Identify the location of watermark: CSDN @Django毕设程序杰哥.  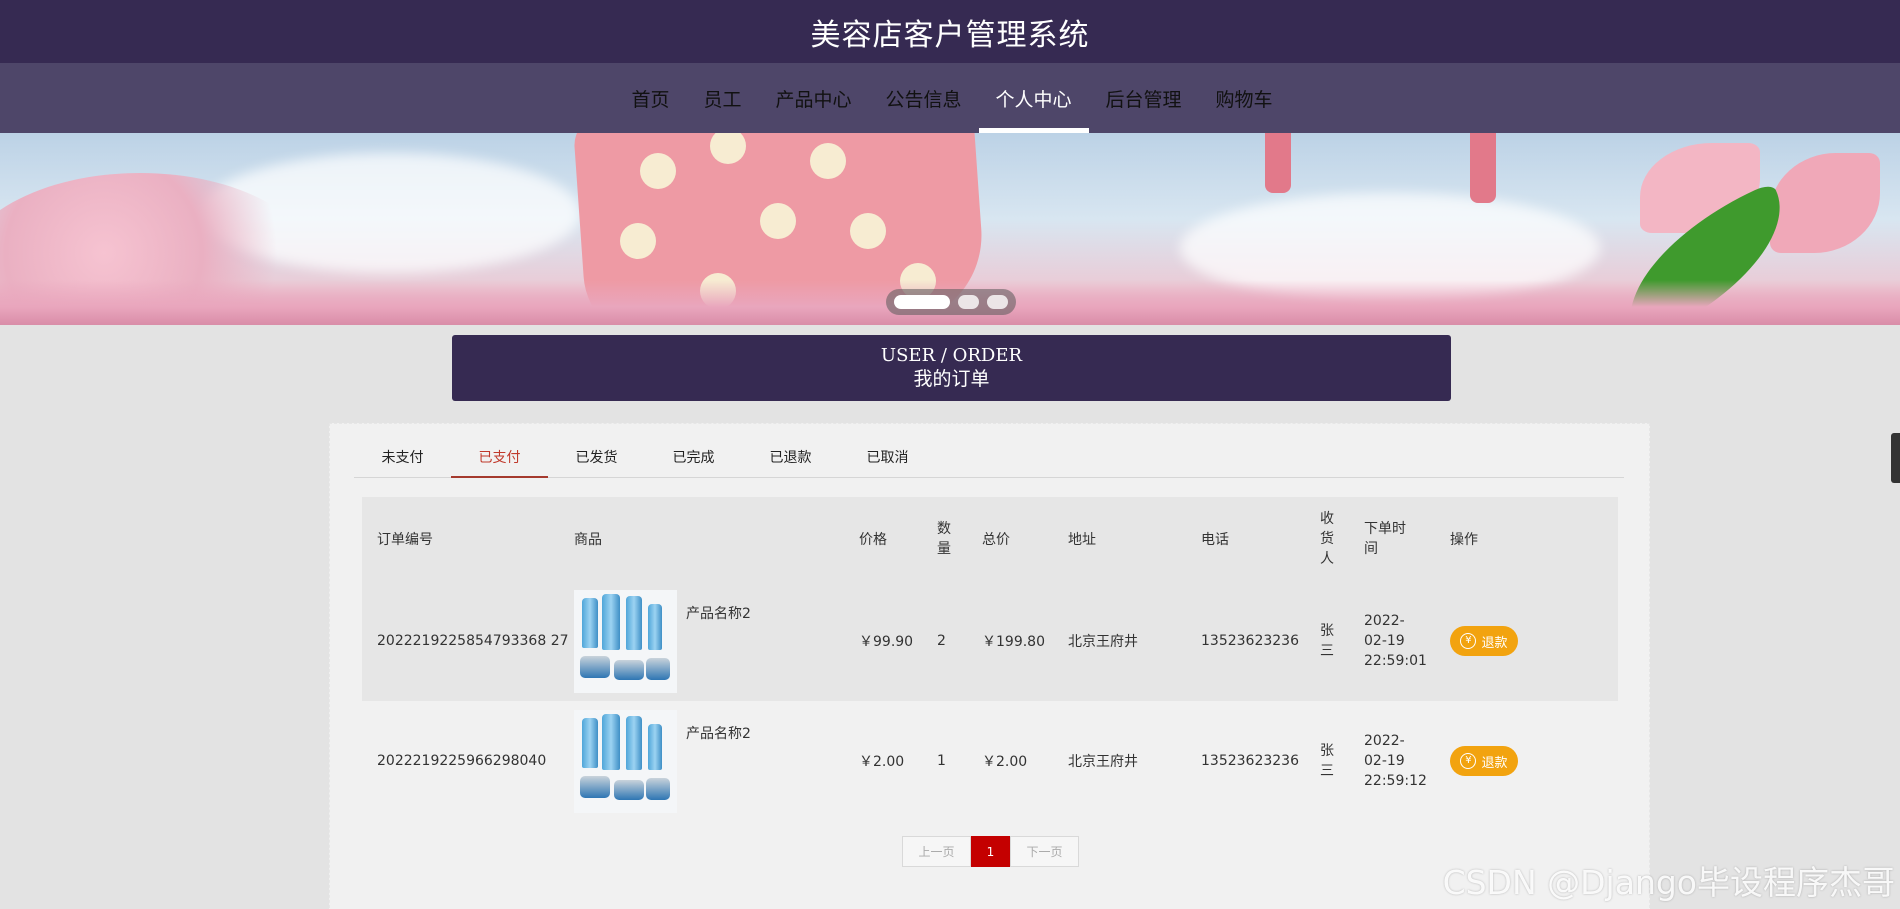
(1668, 882).